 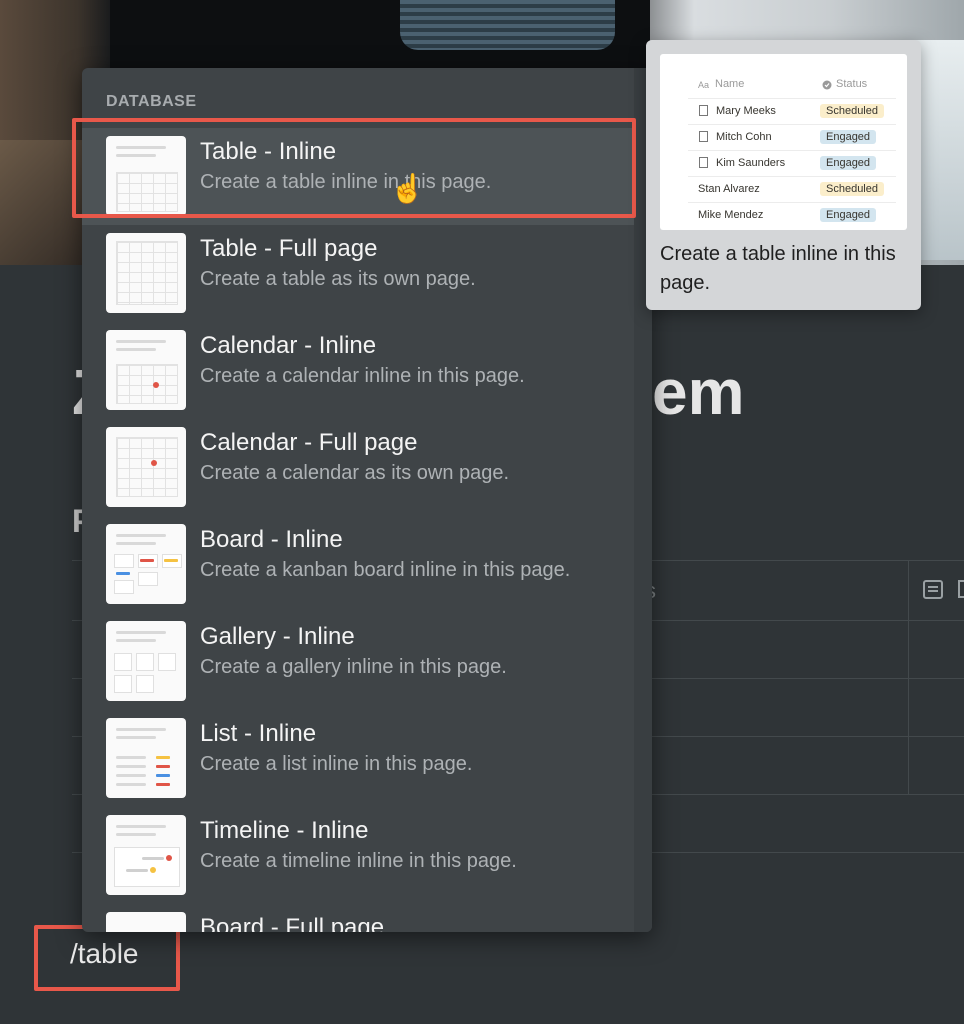 What do you see at coordinates (778, 268) in the screenshot?
I see `preview-caption: Create a table inline in this page.` at bounding box center [778, 268].